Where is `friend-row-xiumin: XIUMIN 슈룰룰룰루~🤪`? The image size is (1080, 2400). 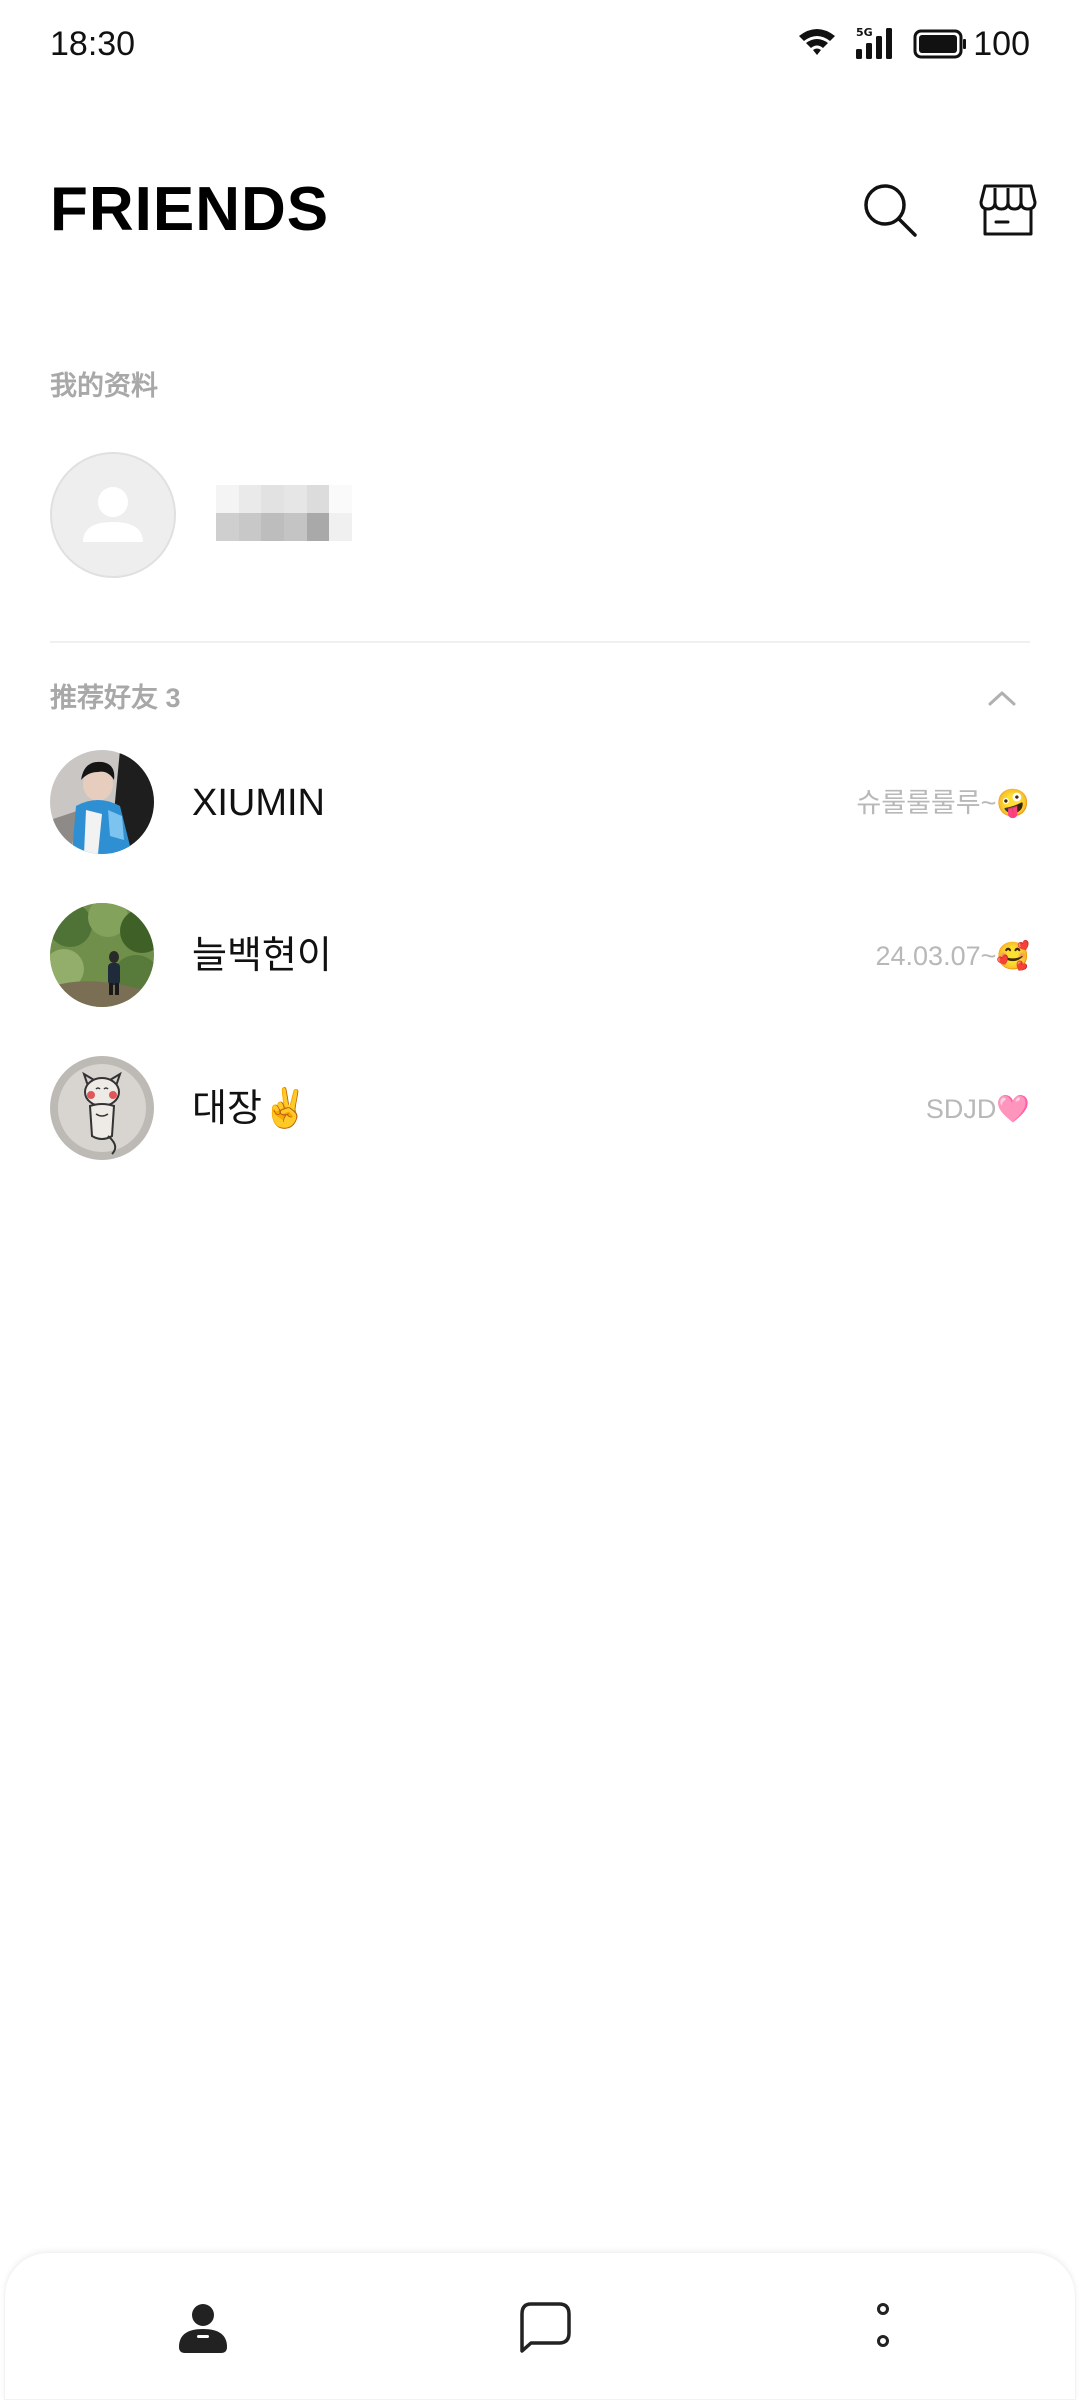
friend-row-xiumin: XIUMIN 슈룰룰룰루~🤪 is located at coordinates (540, 826).